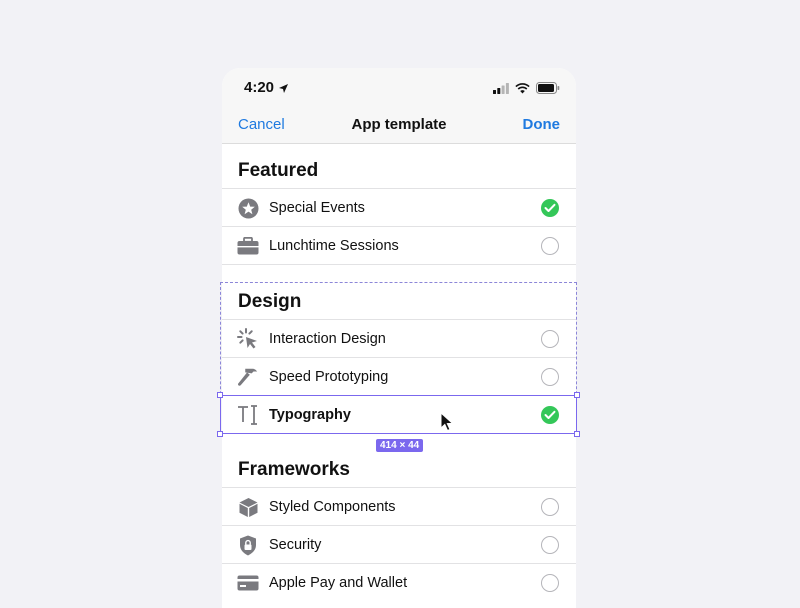 The image size is (800, 608). What do you see at coordinates (248, 208) in the screenshot?
I see `star-circle-icon` at bounding box center [248, 208].